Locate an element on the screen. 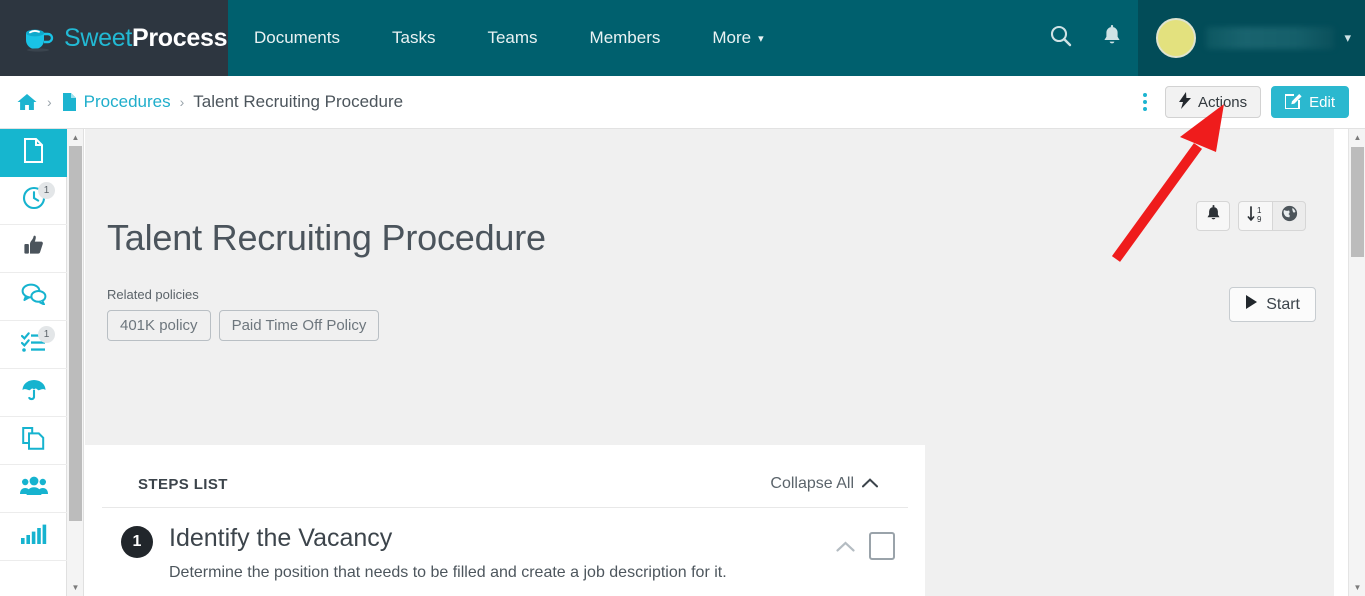 Image resolution: width=1365 pixels, height=596 pixels. play-icon is located at coordinates (1251, 304).